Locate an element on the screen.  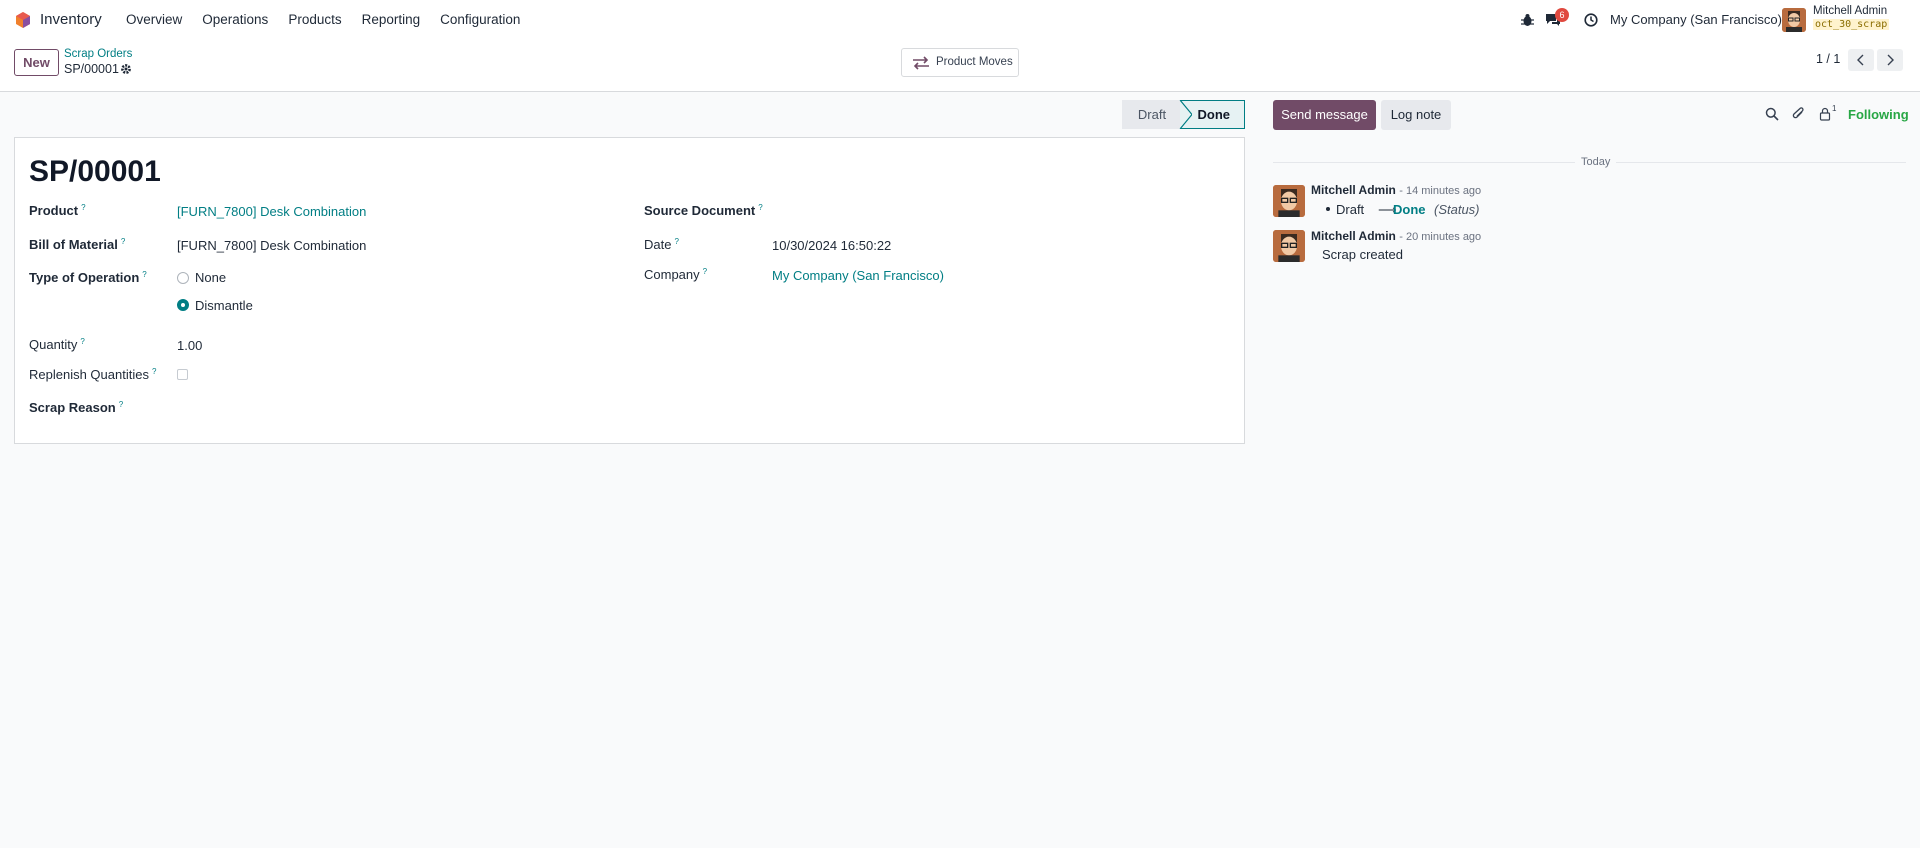
clock-icon is located at coordinates (1591, 20).